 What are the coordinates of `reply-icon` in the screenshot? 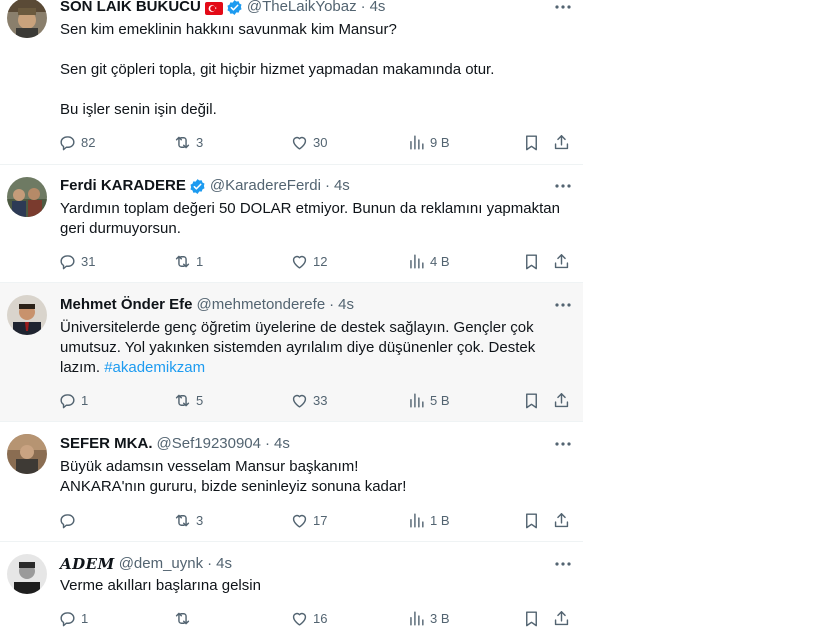 It's located at (67, 142).